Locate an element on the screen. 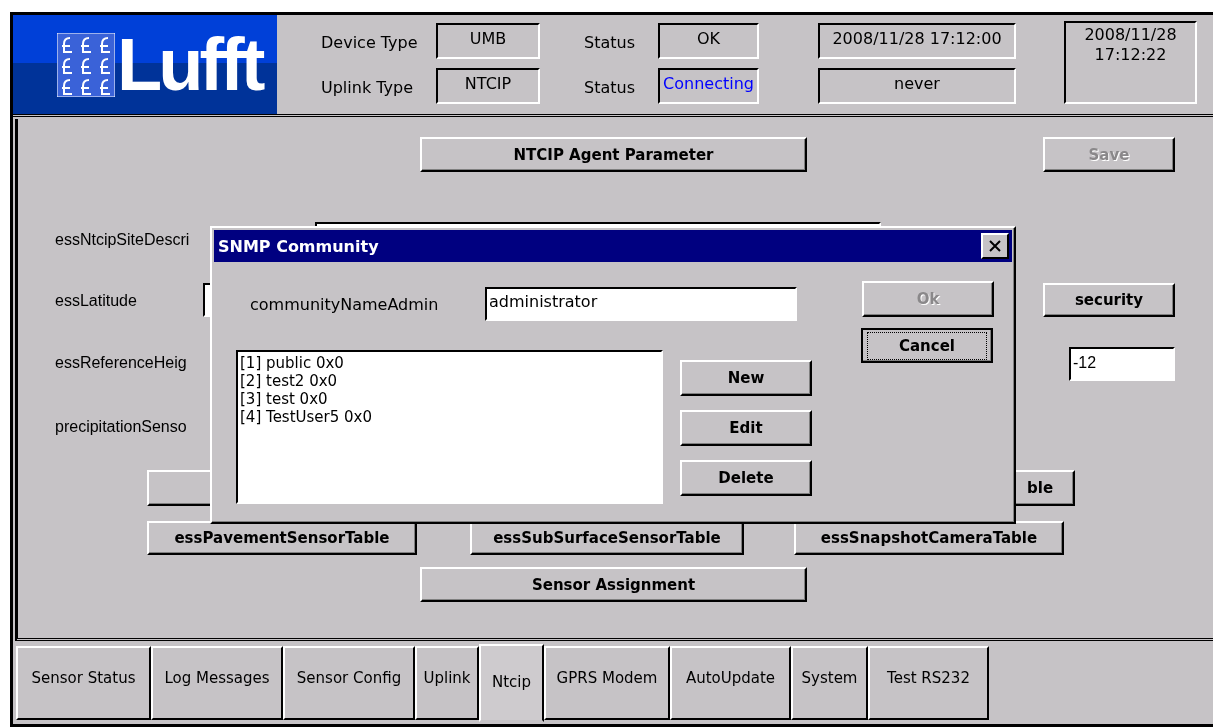 This screenshot has height=727, width=1213. status-display: OK is located at coordinates (708, 41).